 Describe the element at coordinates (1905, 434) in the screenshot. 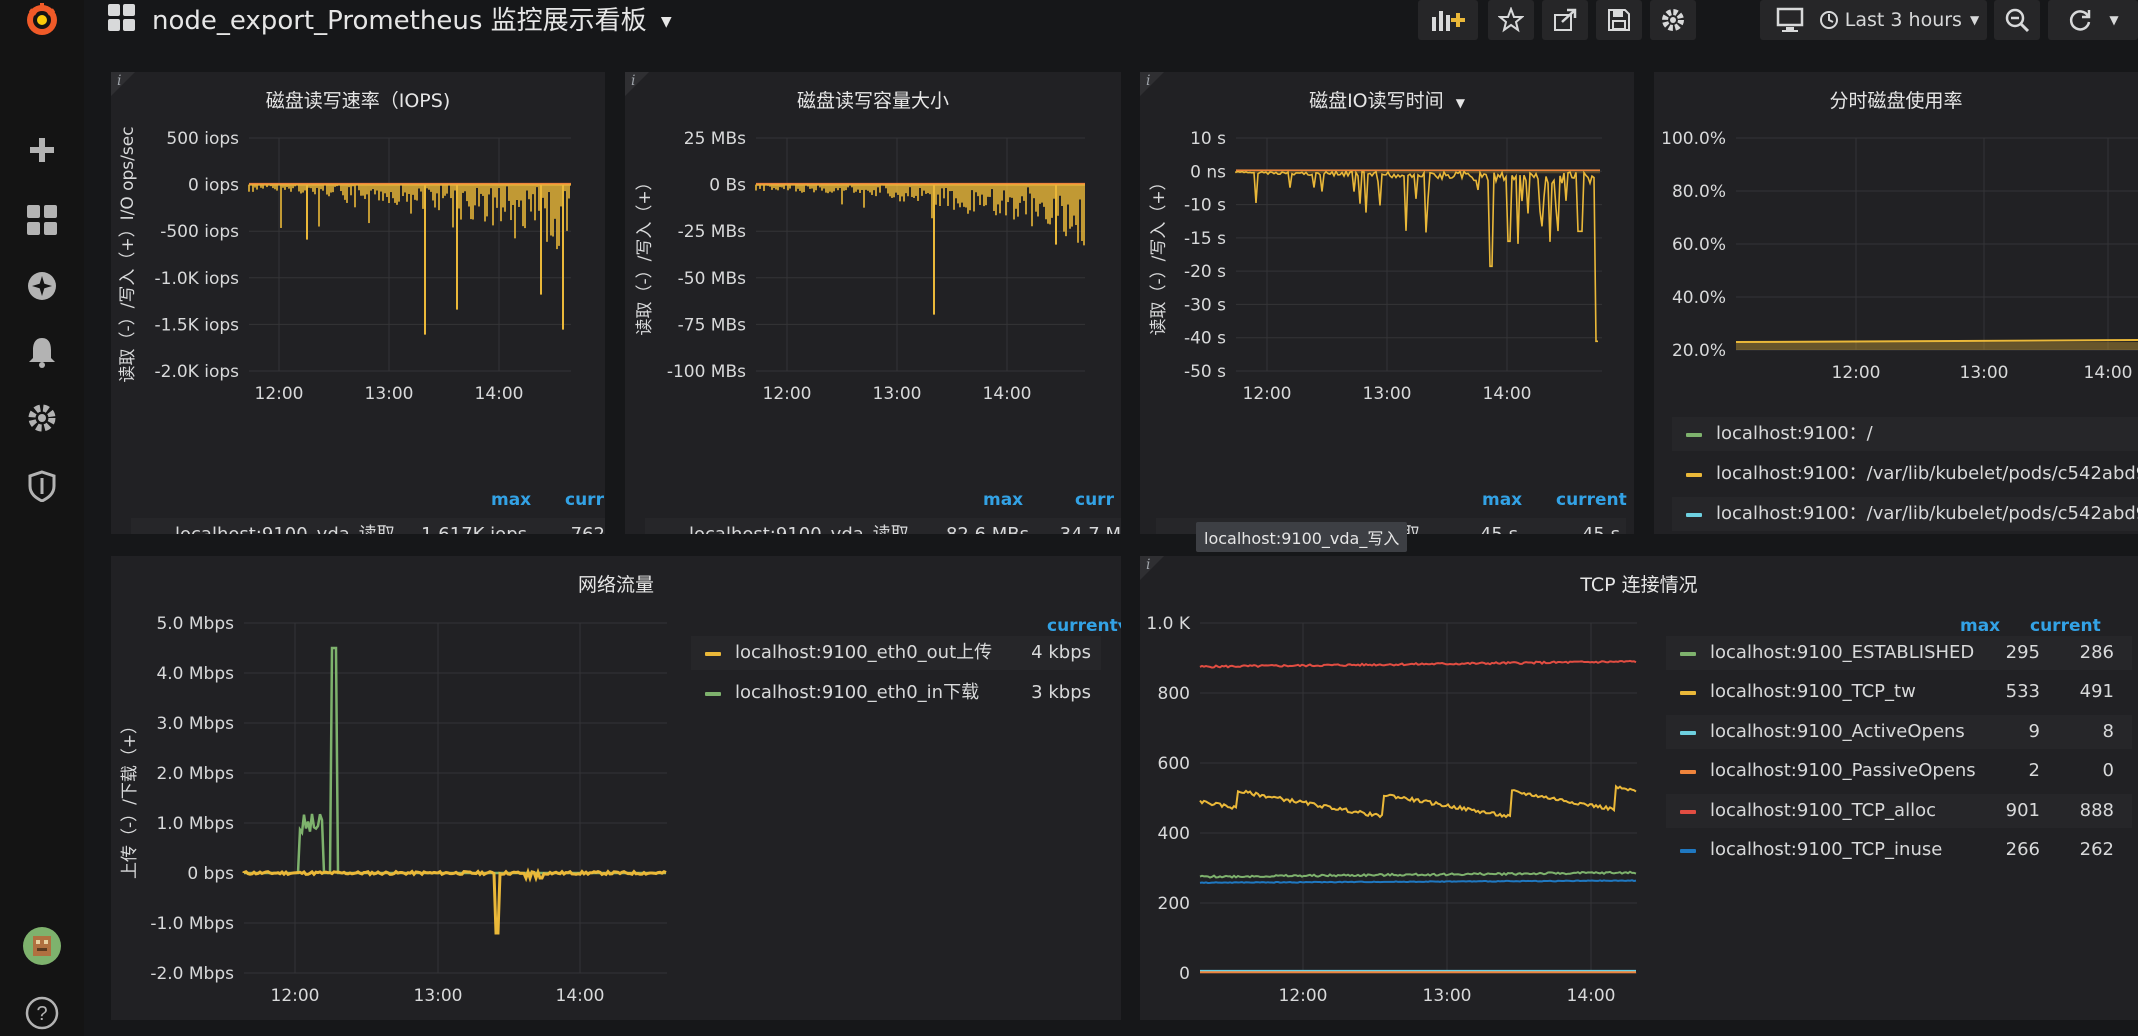

I see `legend-row: localhost:9100：/` at that location.